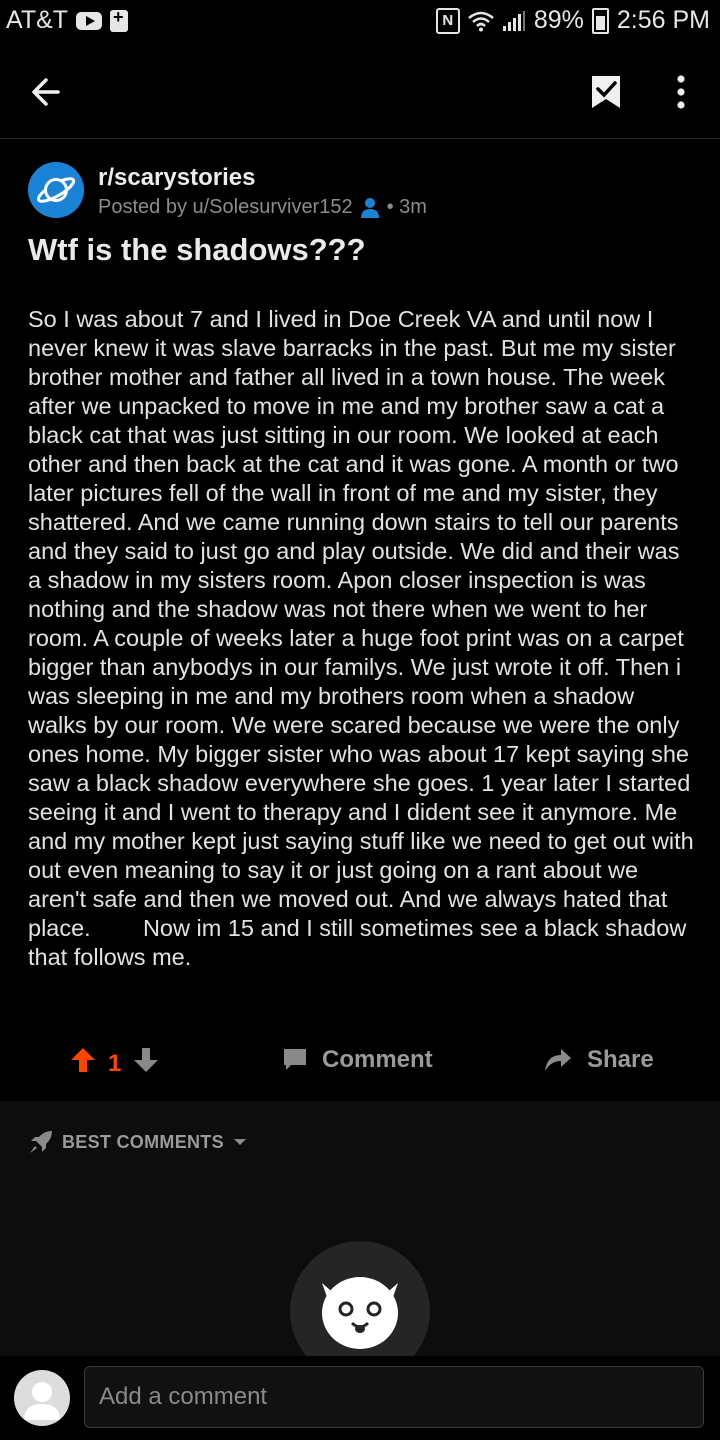  What do you see at coordinates (447, 20) in the screenshot?
I see `nfc-icon: N` at bounding box center [447, 20].